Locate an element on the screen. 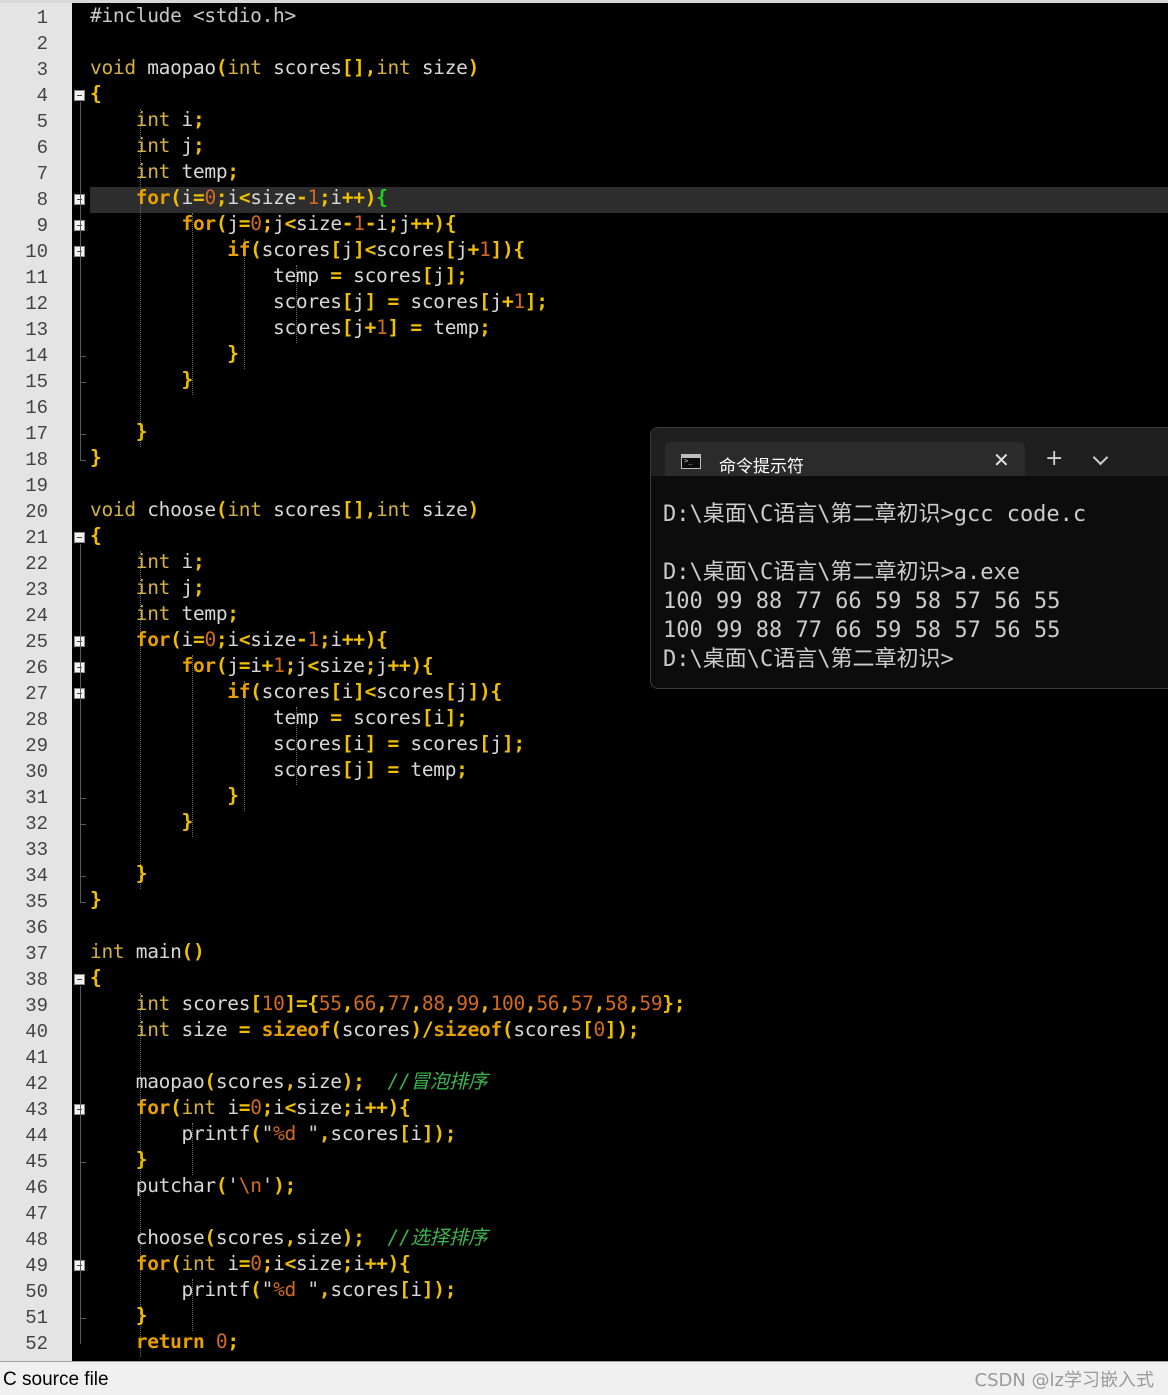 This screenshot has width=1168, height=1395. line-number: 10 is located at coordinates (36, 252).